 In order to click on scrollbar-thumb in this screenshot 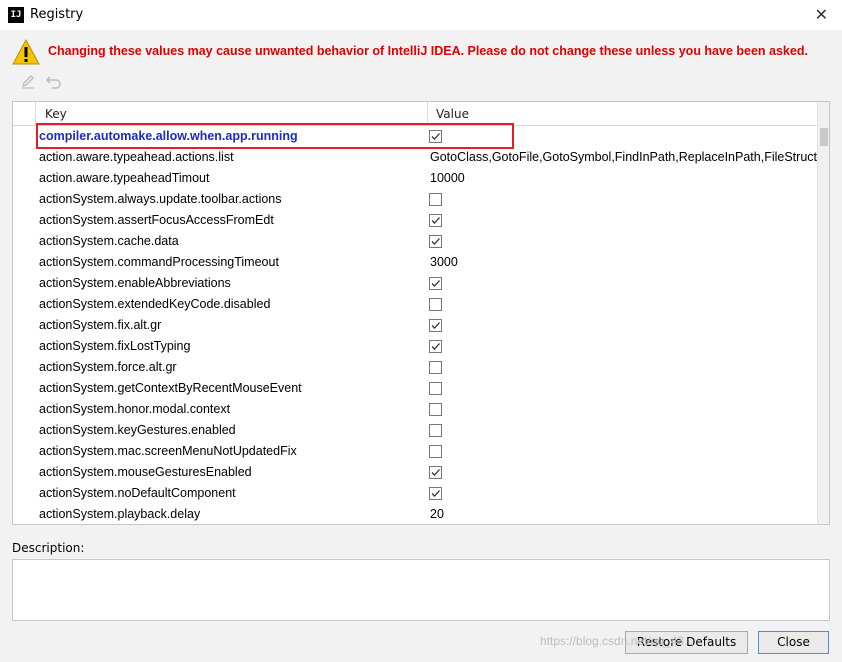, I will do `click(824, 137)`.